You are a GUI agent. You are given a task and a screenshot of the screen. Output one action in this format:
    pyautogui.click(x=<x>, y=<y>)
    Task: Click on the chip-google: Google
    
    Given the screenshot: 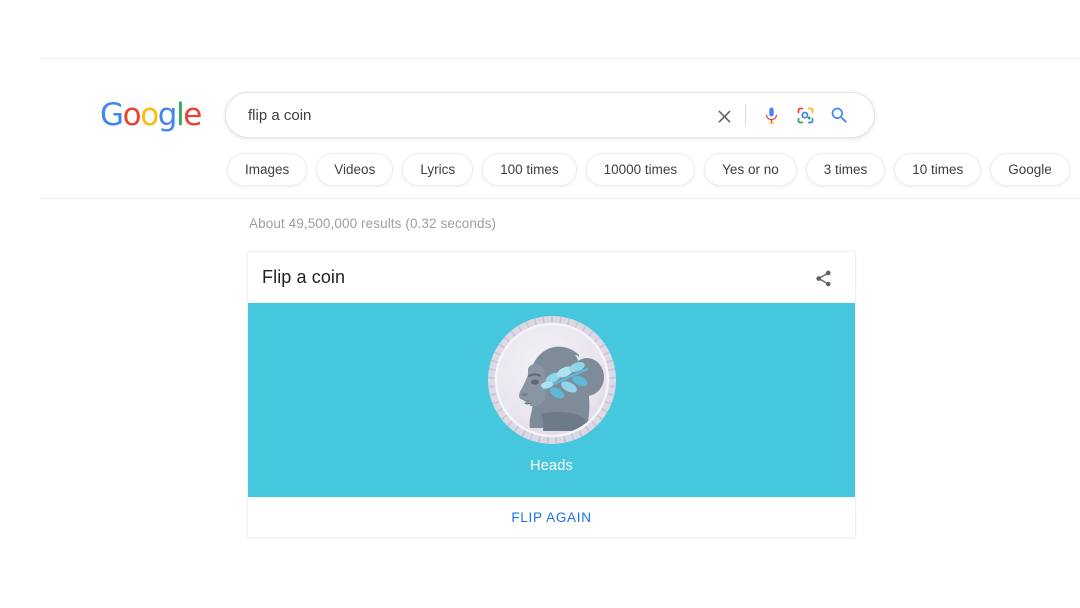 What is the action you would take?
    pyautogui.click(x=1030, y=169)
    